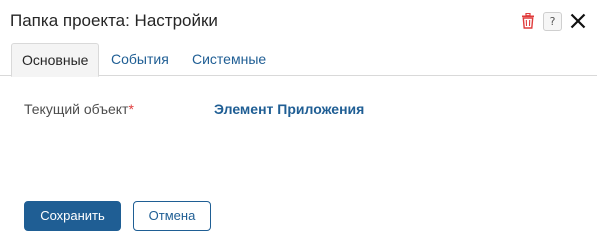 The height and width of the screenshot is (250, 597). Describe the element at coordinates (131, 109) in the screenshot. I see `required-mark: *` at that location.